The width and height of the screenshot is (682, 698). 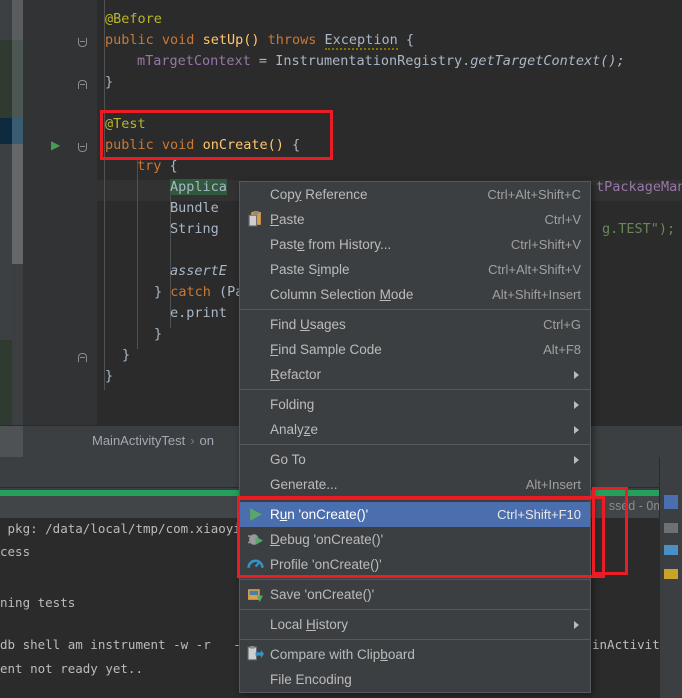 What do you see at coordinates (671, 574) in the screenshot?
I see `export-icon` at bounding box center [671, 574].